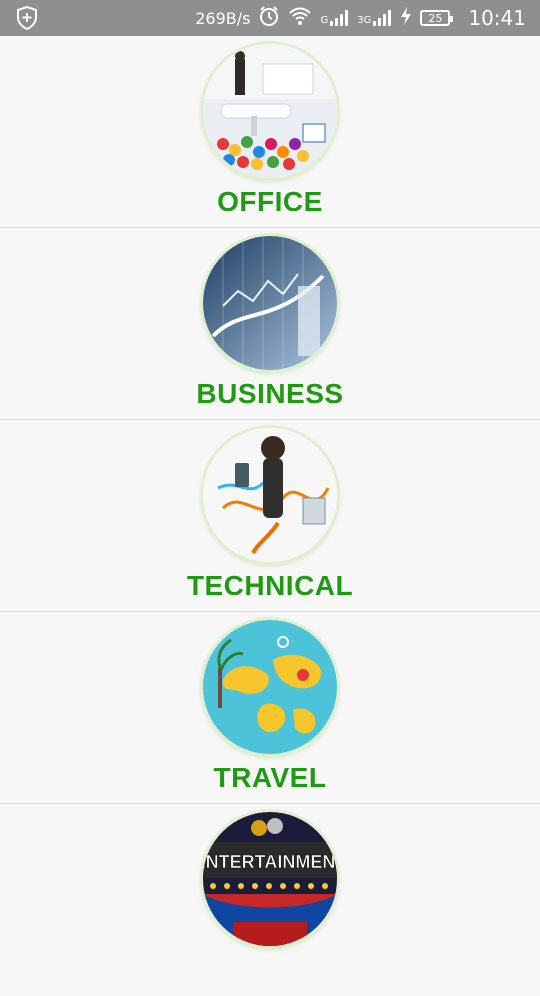  Describe the element at coordinates (223, 18) in the screenshot. I see `net-speed: 269B/s` at that location.